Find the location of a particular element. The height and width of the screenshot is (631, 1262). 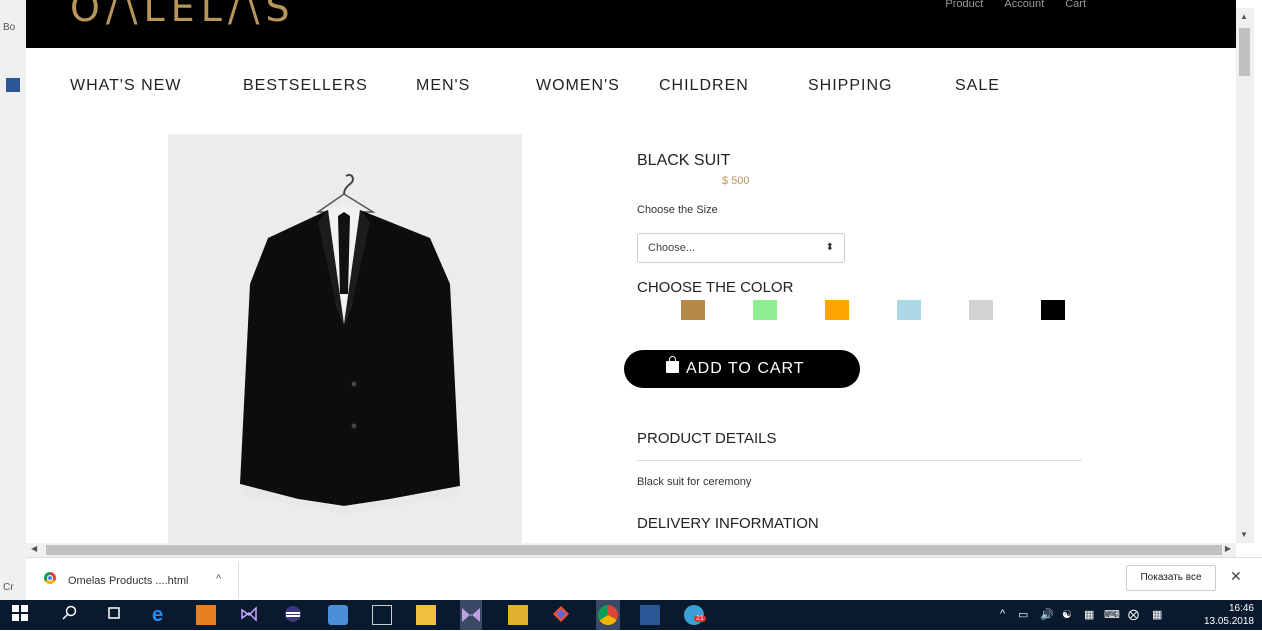

divider is located at coordinates (859, 460).